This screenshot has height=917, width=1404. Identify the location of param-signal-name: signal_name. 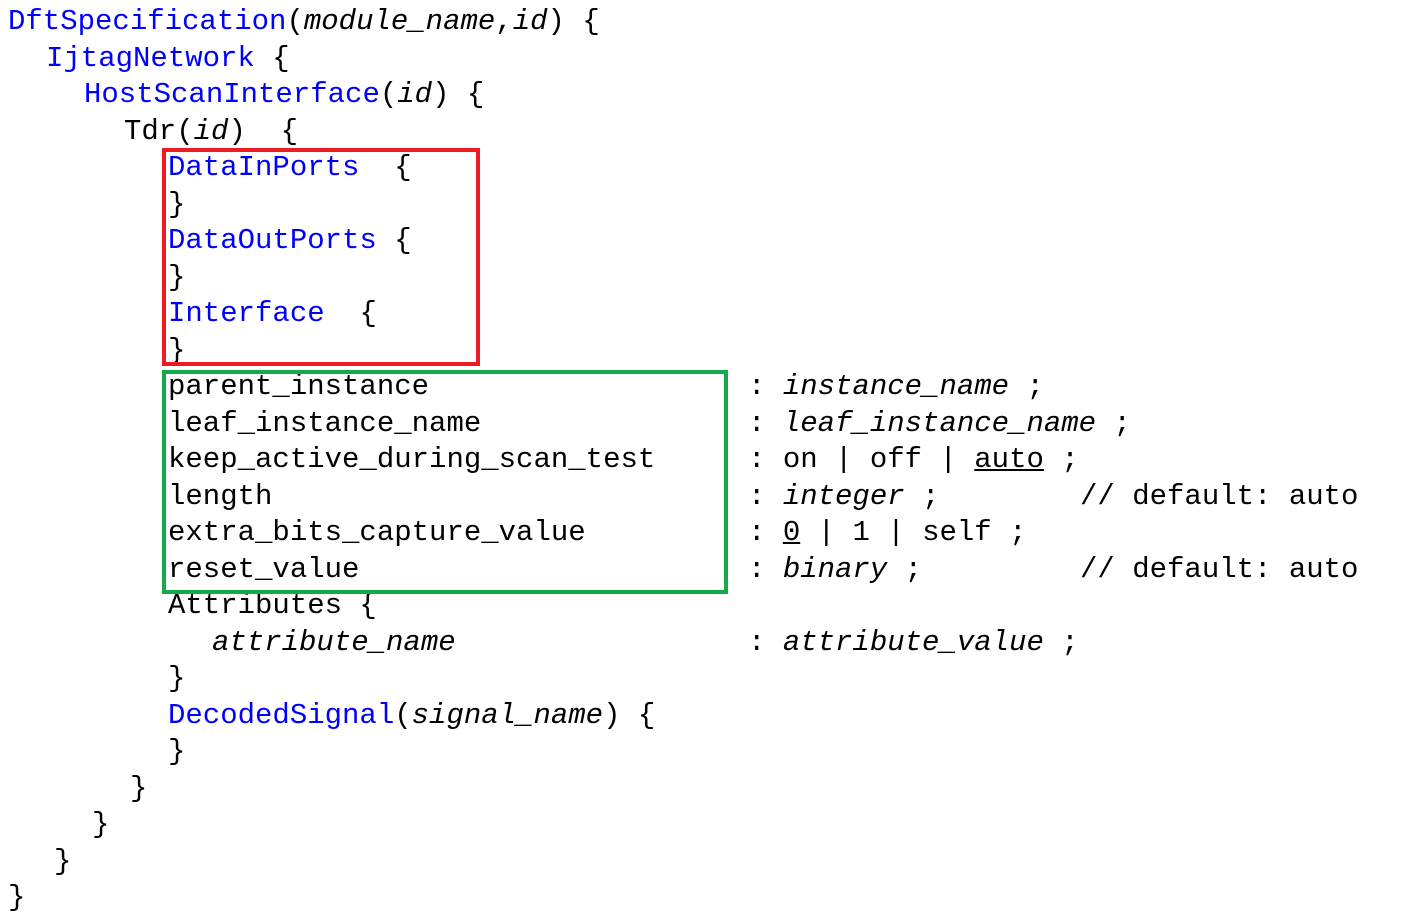
(507, 715).